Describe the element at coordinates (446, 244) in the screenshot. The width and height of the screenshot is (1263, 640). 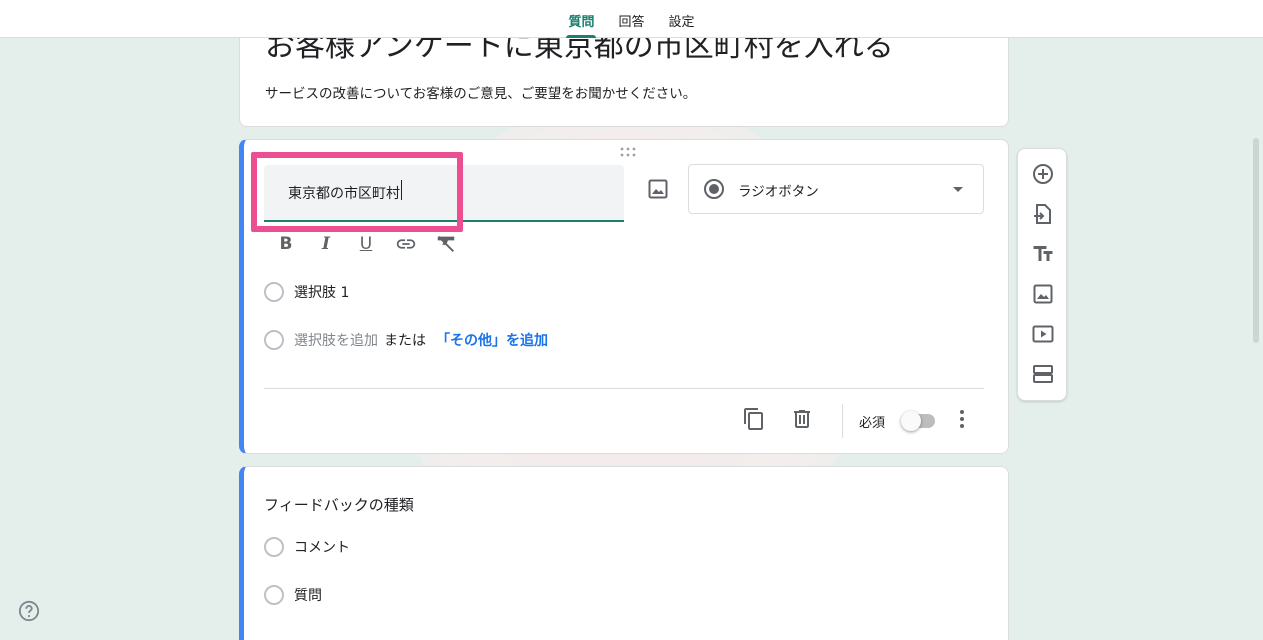
I see `clear-format-icon` at that location.